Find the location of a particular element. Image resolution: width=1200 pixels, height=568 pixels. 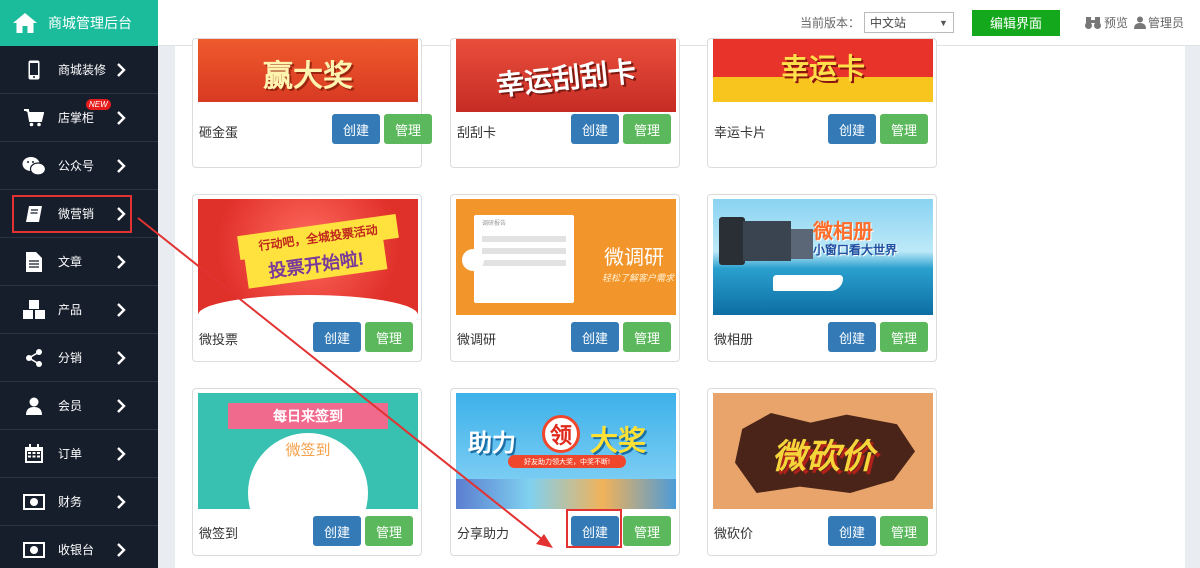

card-title: 微调研 is located at coordinates (477, 339).